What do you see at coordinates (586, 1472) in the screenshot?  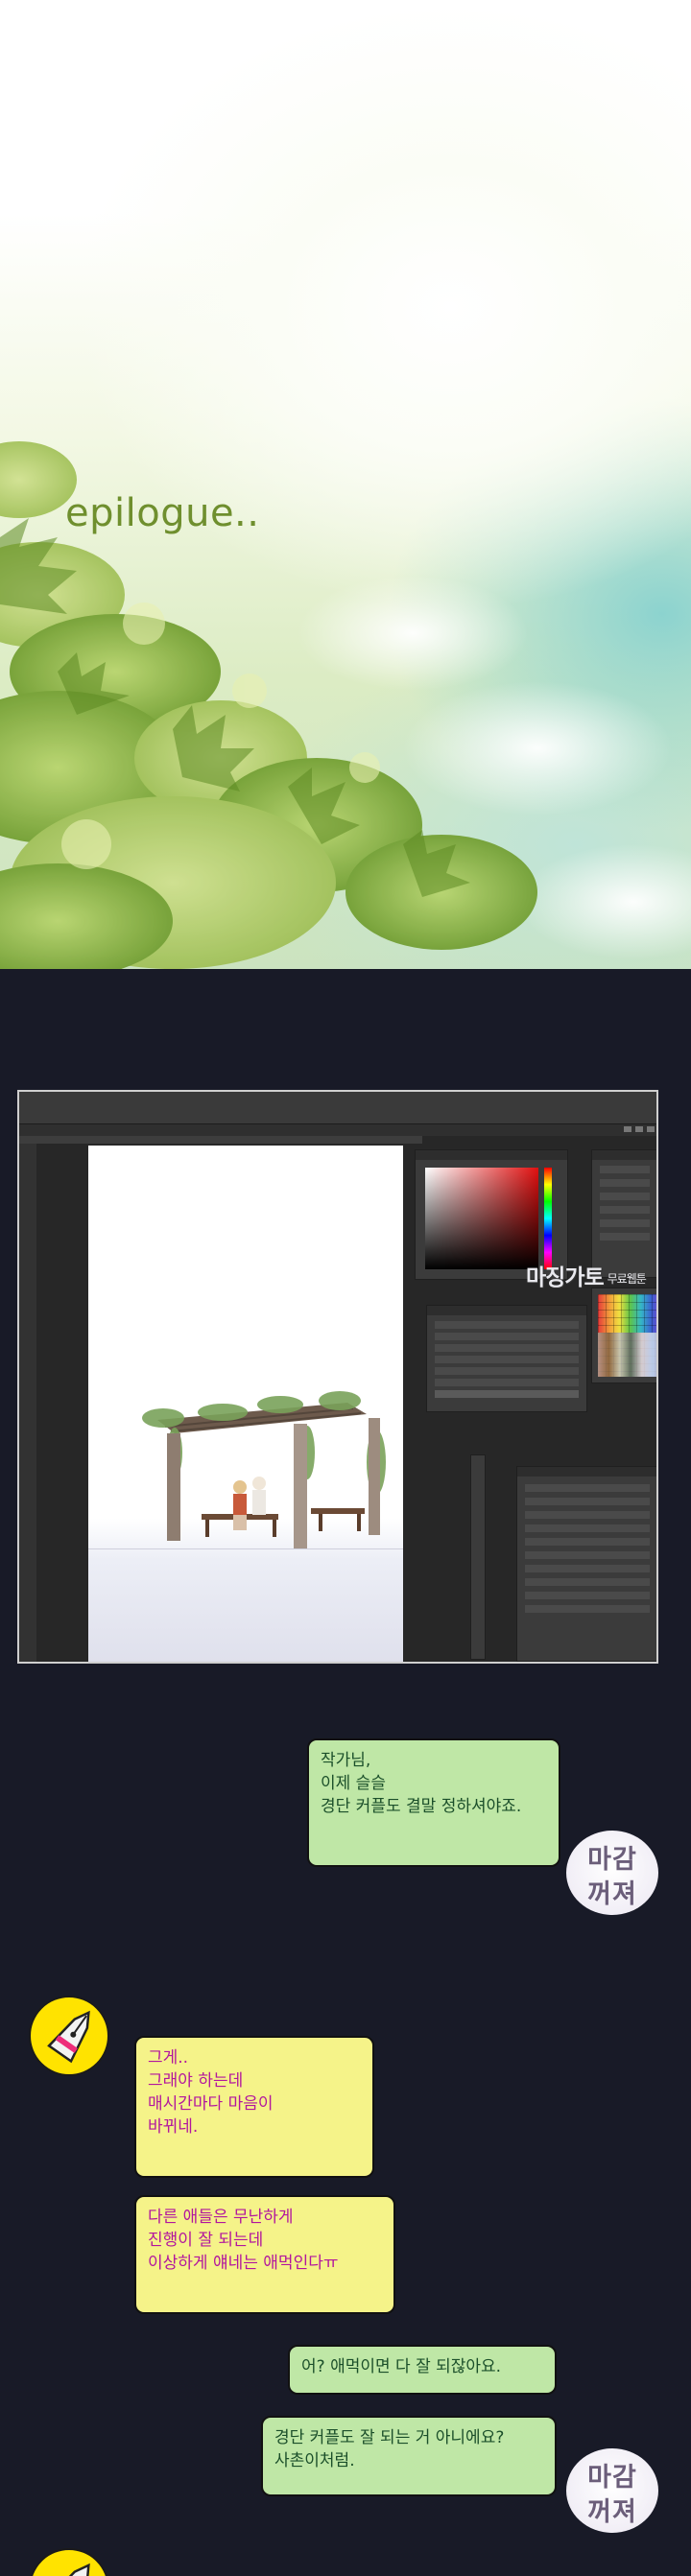 I see `layers-panel-header` at bounding box center [586, 1472].